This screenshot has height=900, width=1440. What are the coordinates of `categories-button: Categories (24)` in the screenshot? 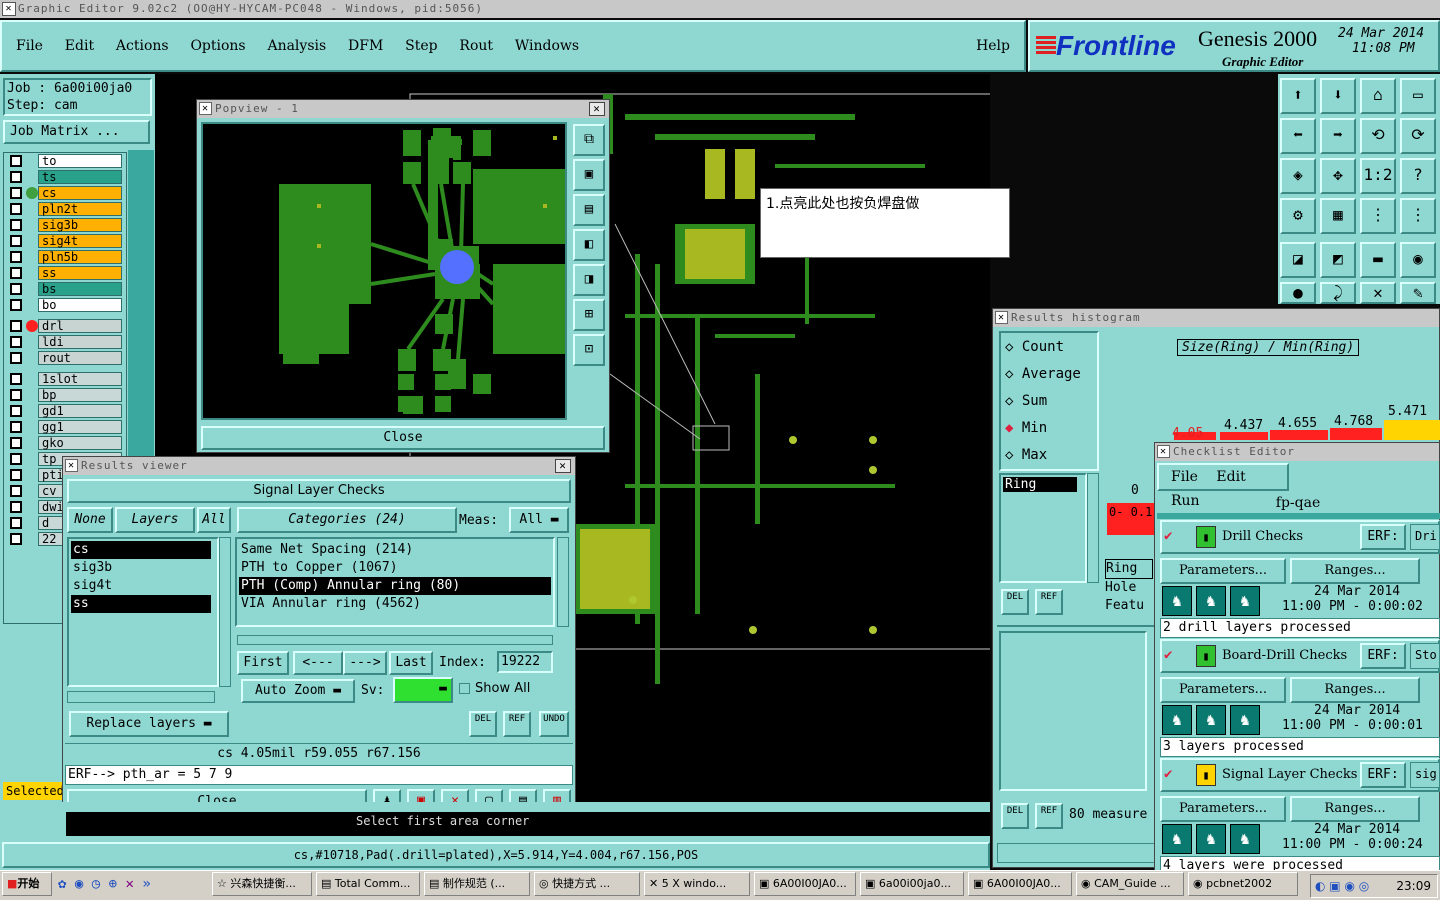 It's located at (347, 520).